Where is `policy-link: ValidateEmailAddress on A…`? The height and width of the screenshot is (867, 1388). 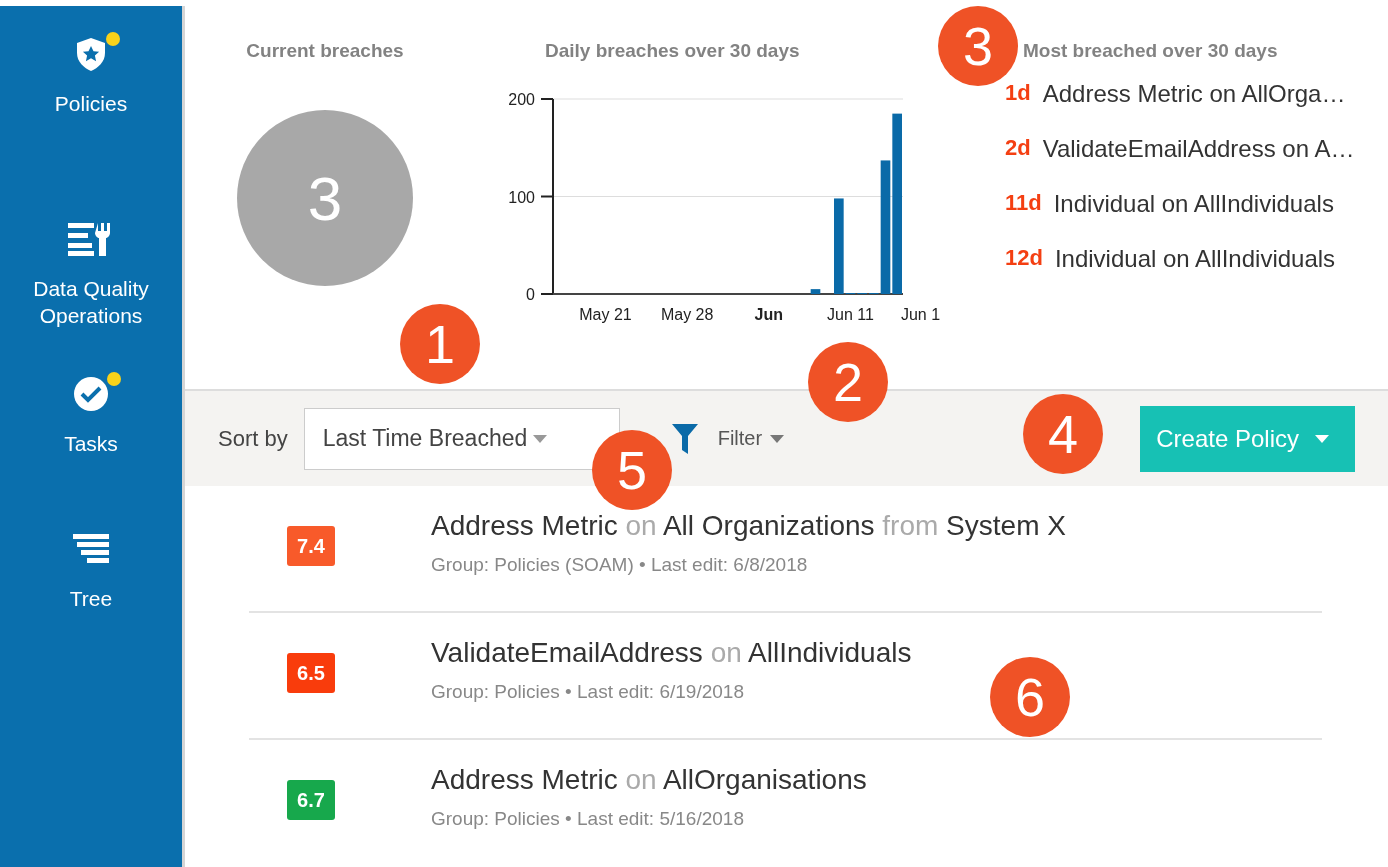 policy-link: ValidateEmailAddress on A… is located at coordinates (1198, 149).